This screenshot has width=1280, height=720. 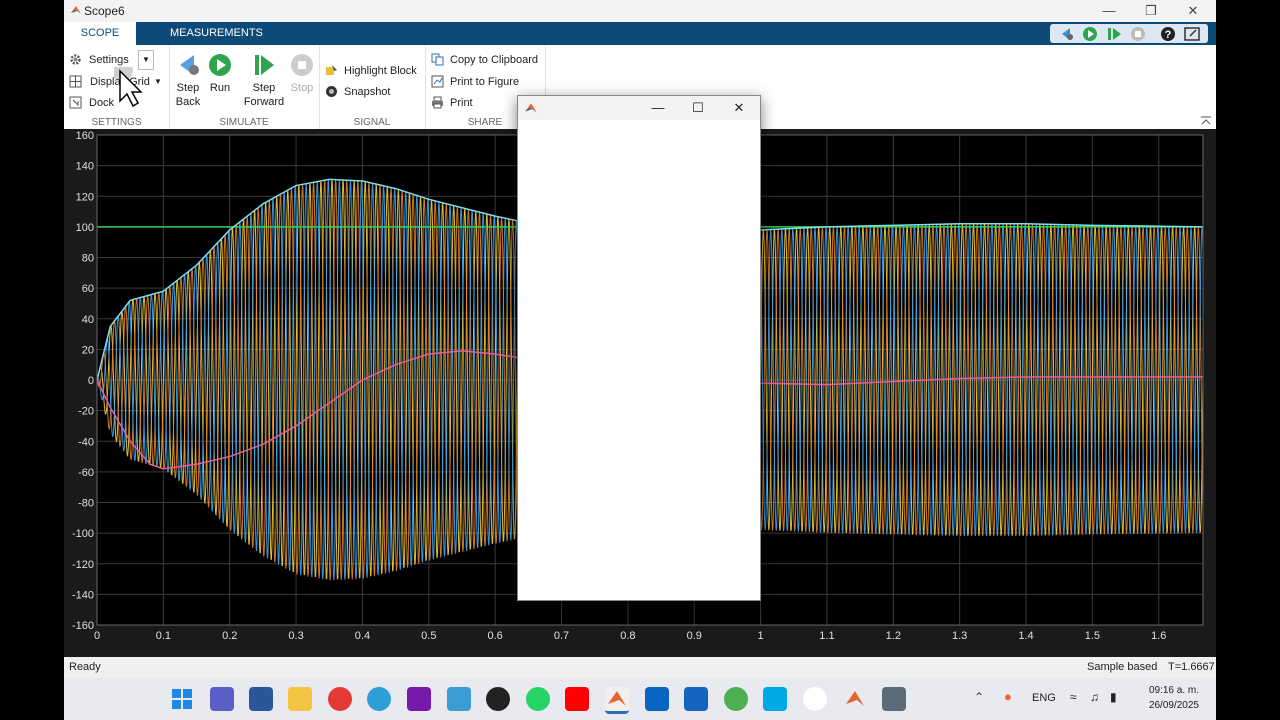 I want to click on title-bar: Scope6 — ❐ ✕, so click(x=640, y=11).